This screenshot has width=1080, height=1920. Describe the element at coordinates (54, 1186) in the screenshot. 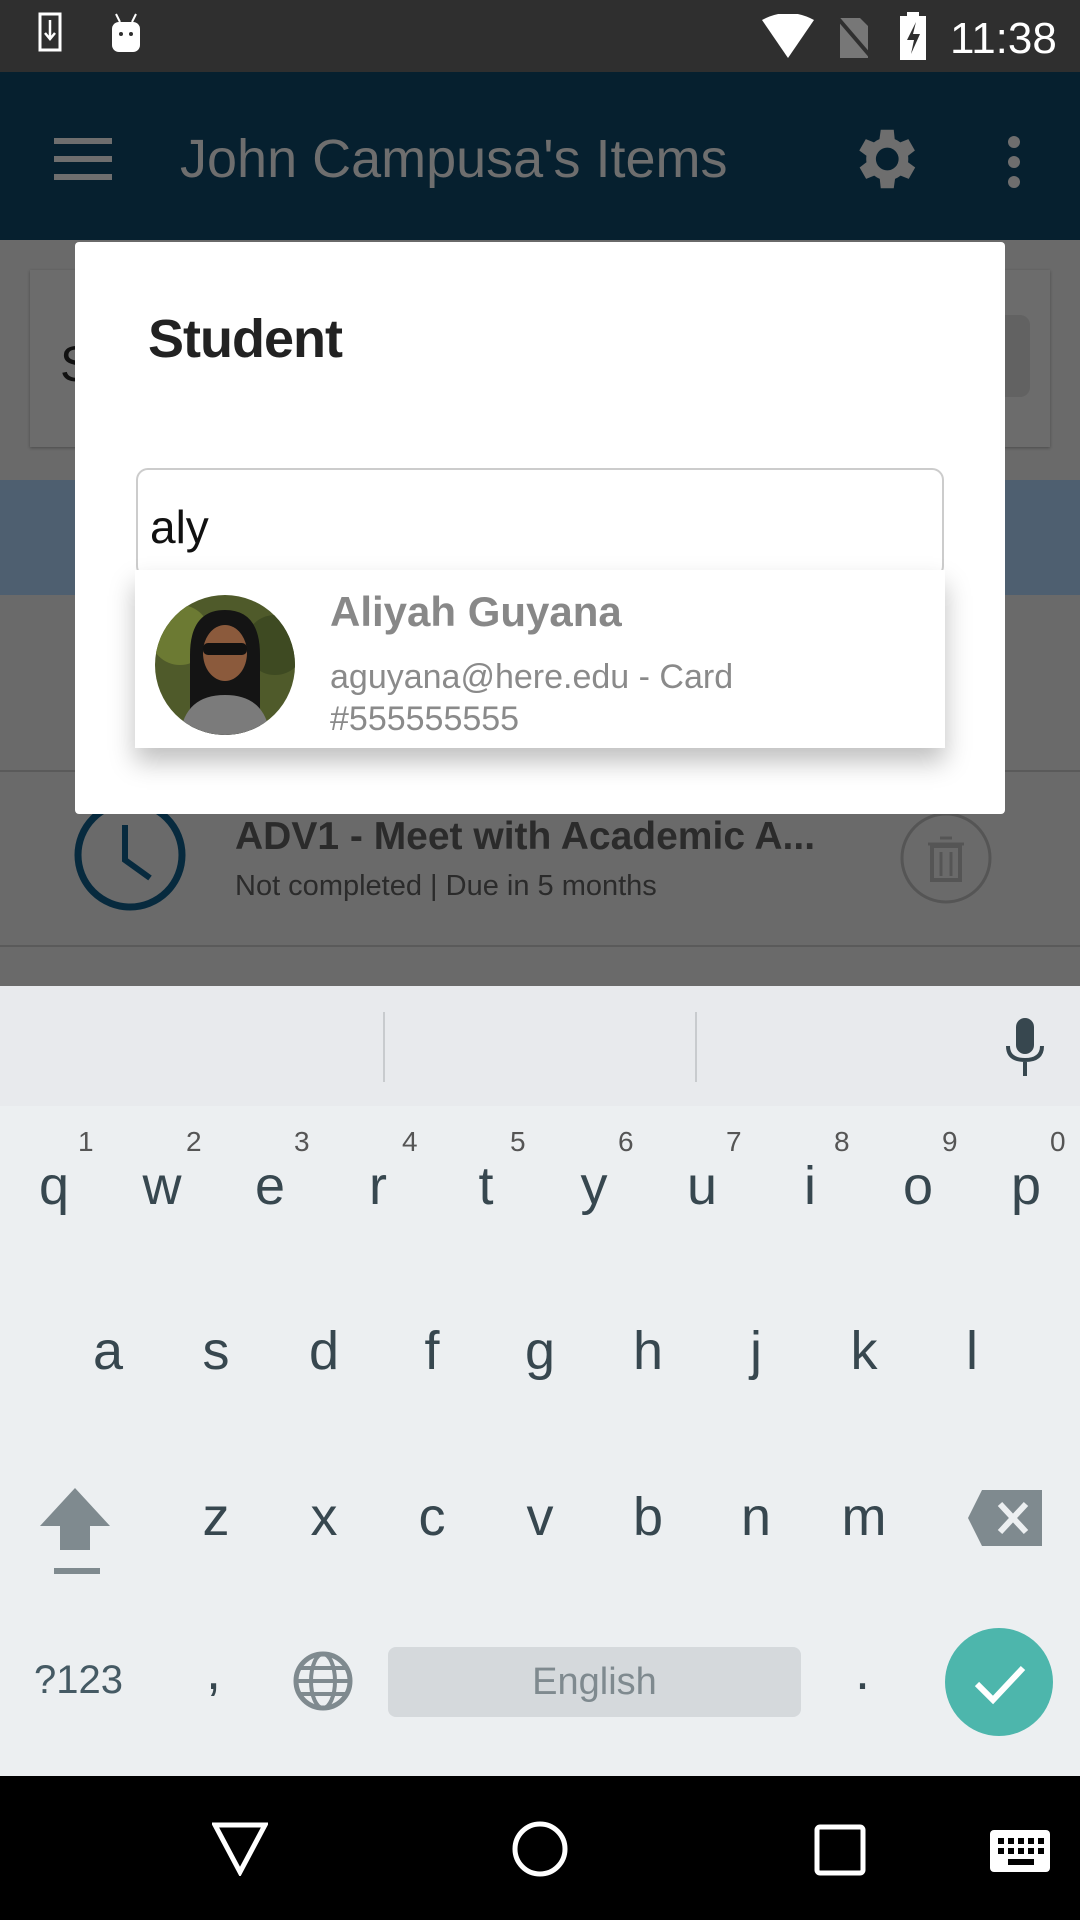

I see `key-q: q` at that location.